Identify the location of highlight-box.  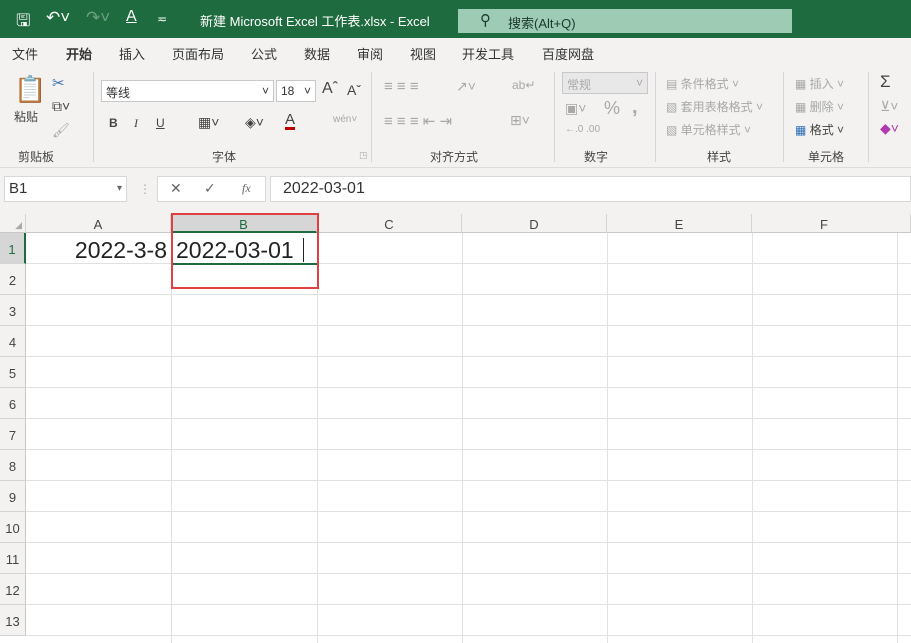
(245, 251).